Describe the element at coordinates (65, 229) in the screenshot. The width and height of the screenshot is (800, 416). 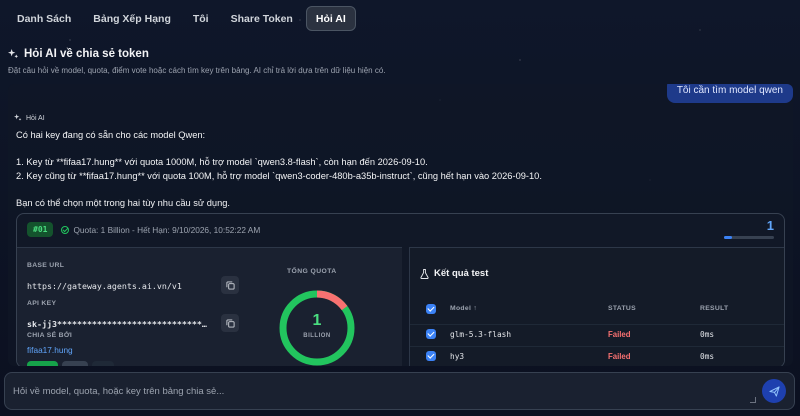
I see `check-circle-icon` at that location.